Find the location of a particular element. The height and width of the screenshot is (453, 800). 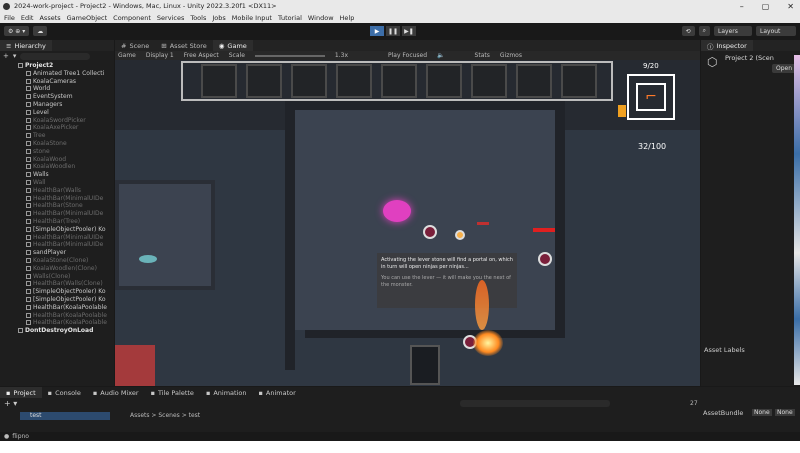

minimize-button: – is located at coordinates (742, 6).